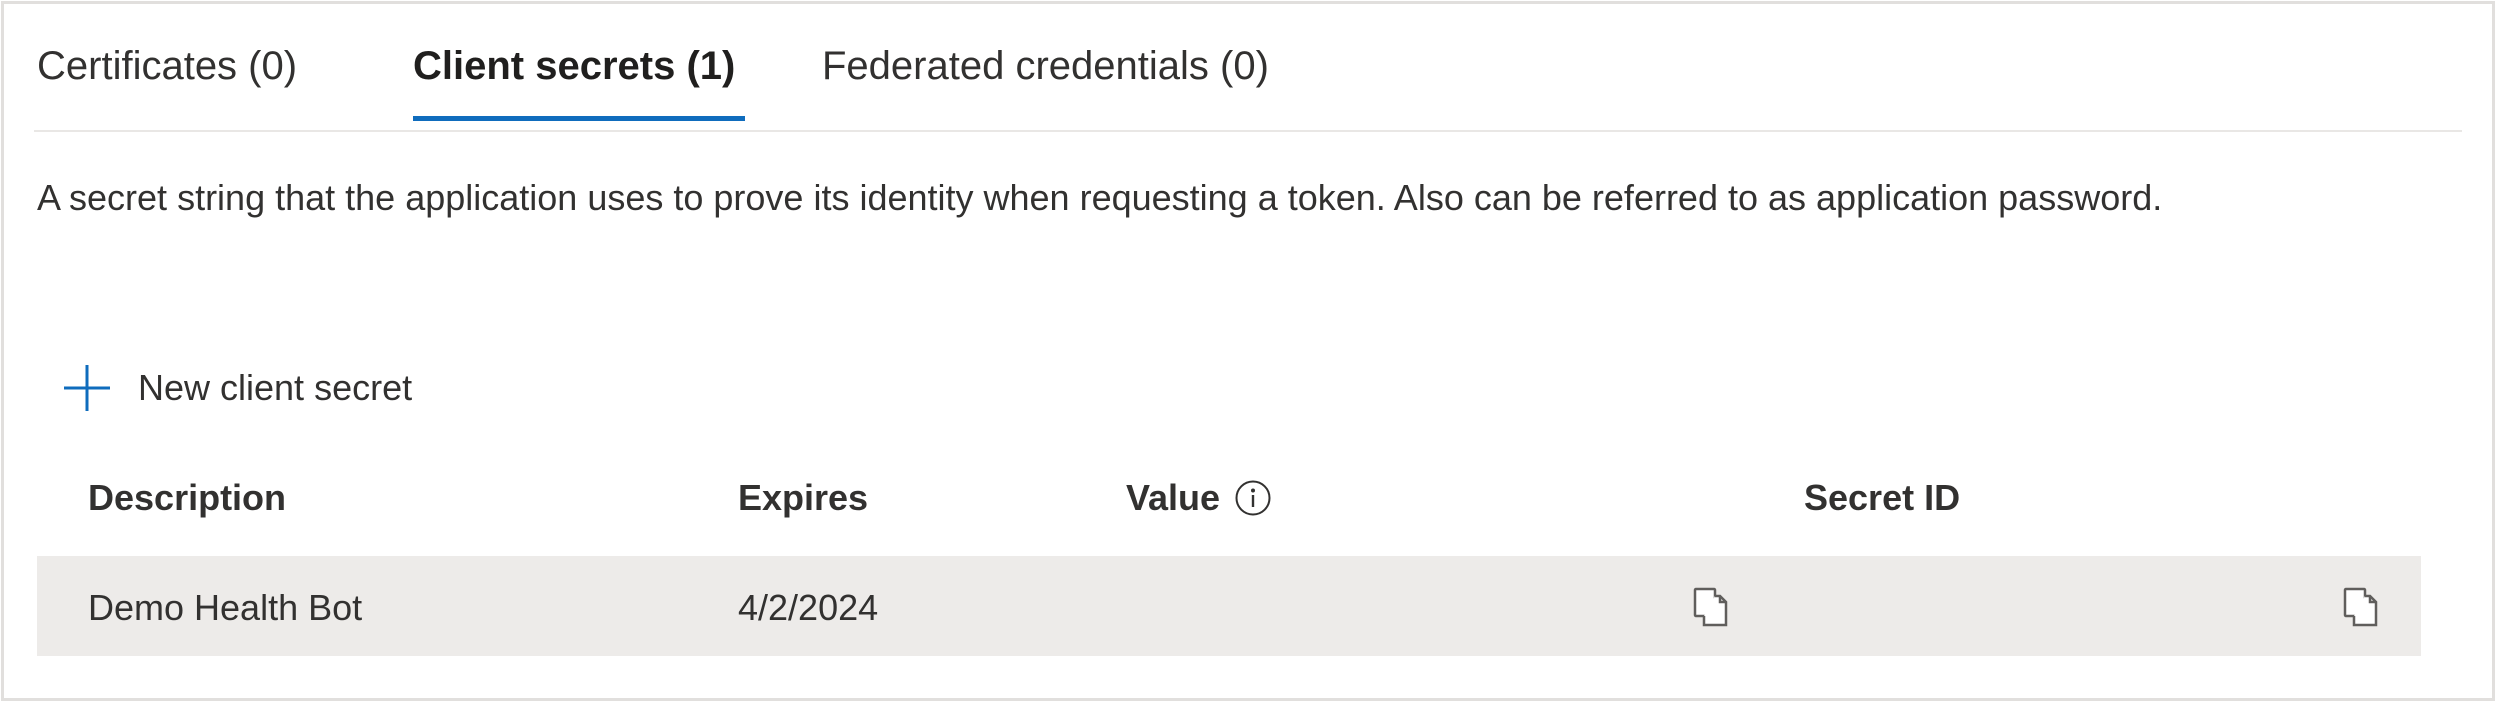  I want to click on column-header-expires: Expires, so click(803, 498).